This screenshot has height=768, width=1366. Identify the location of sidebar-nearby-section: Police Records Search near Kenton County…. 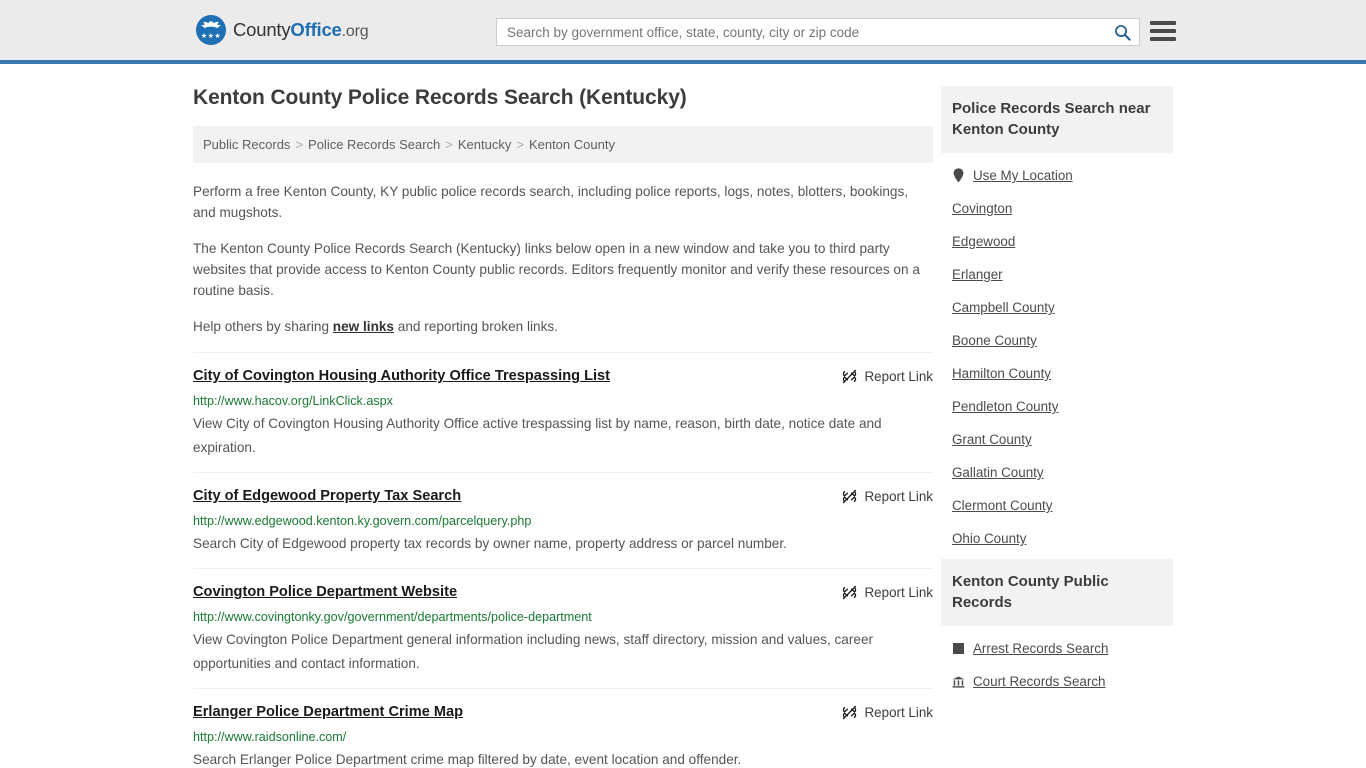
(1057, 320).